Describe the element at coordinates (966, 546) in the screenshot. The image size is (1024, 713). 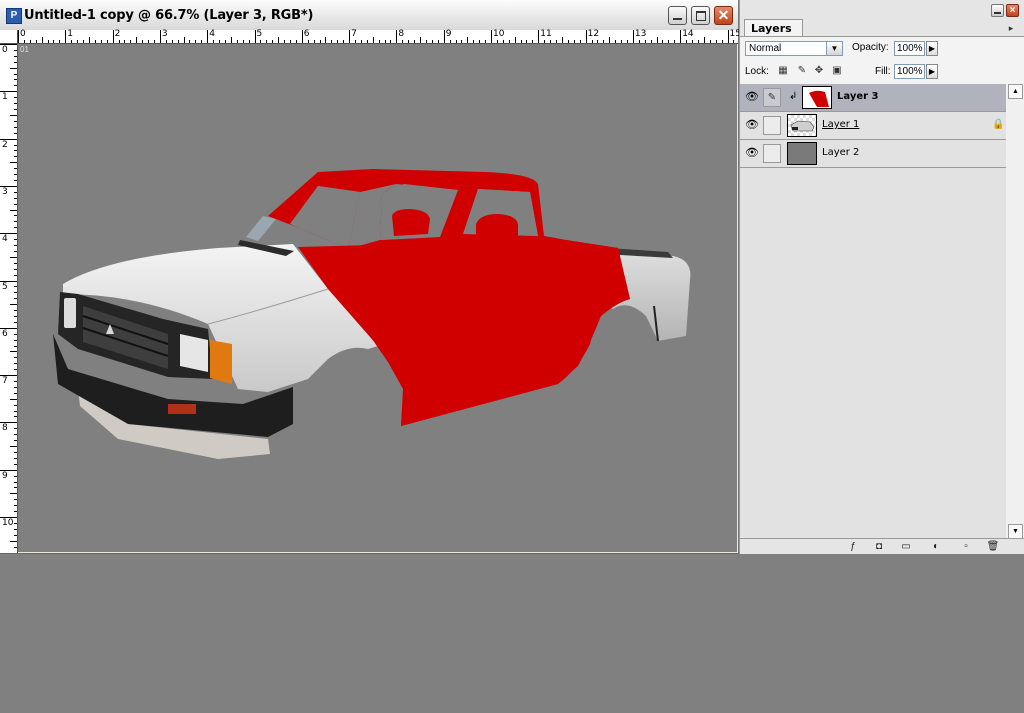
I see `new-layer-icon: ▫` at that location.